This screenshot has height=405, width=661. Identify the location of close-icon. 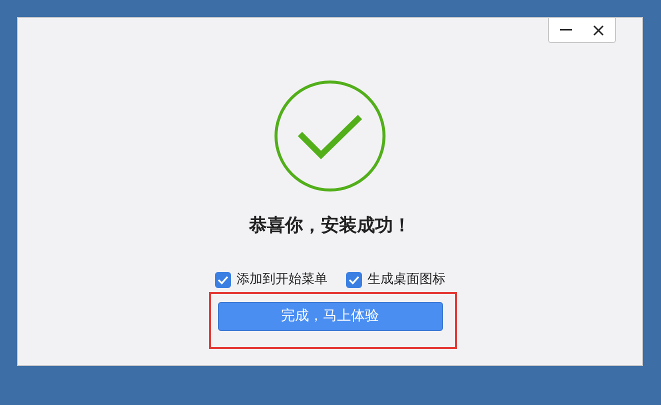
(598, 30).